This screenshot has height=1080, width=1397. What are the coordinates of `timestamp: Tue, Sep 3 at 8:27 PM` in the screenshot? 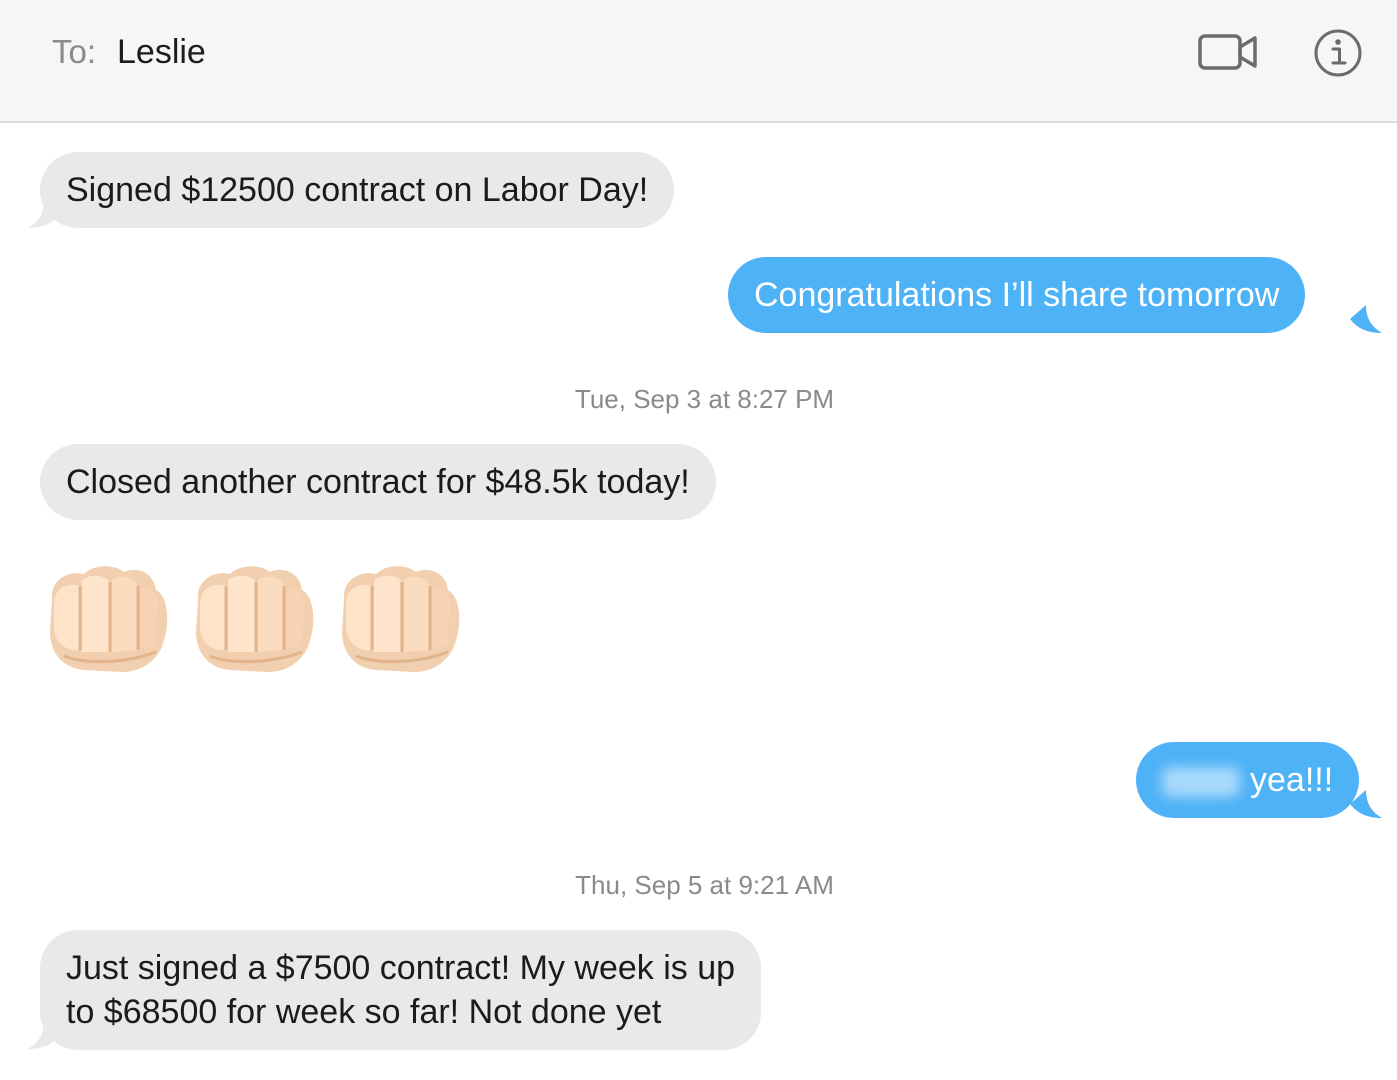 It's located at (704, 399).